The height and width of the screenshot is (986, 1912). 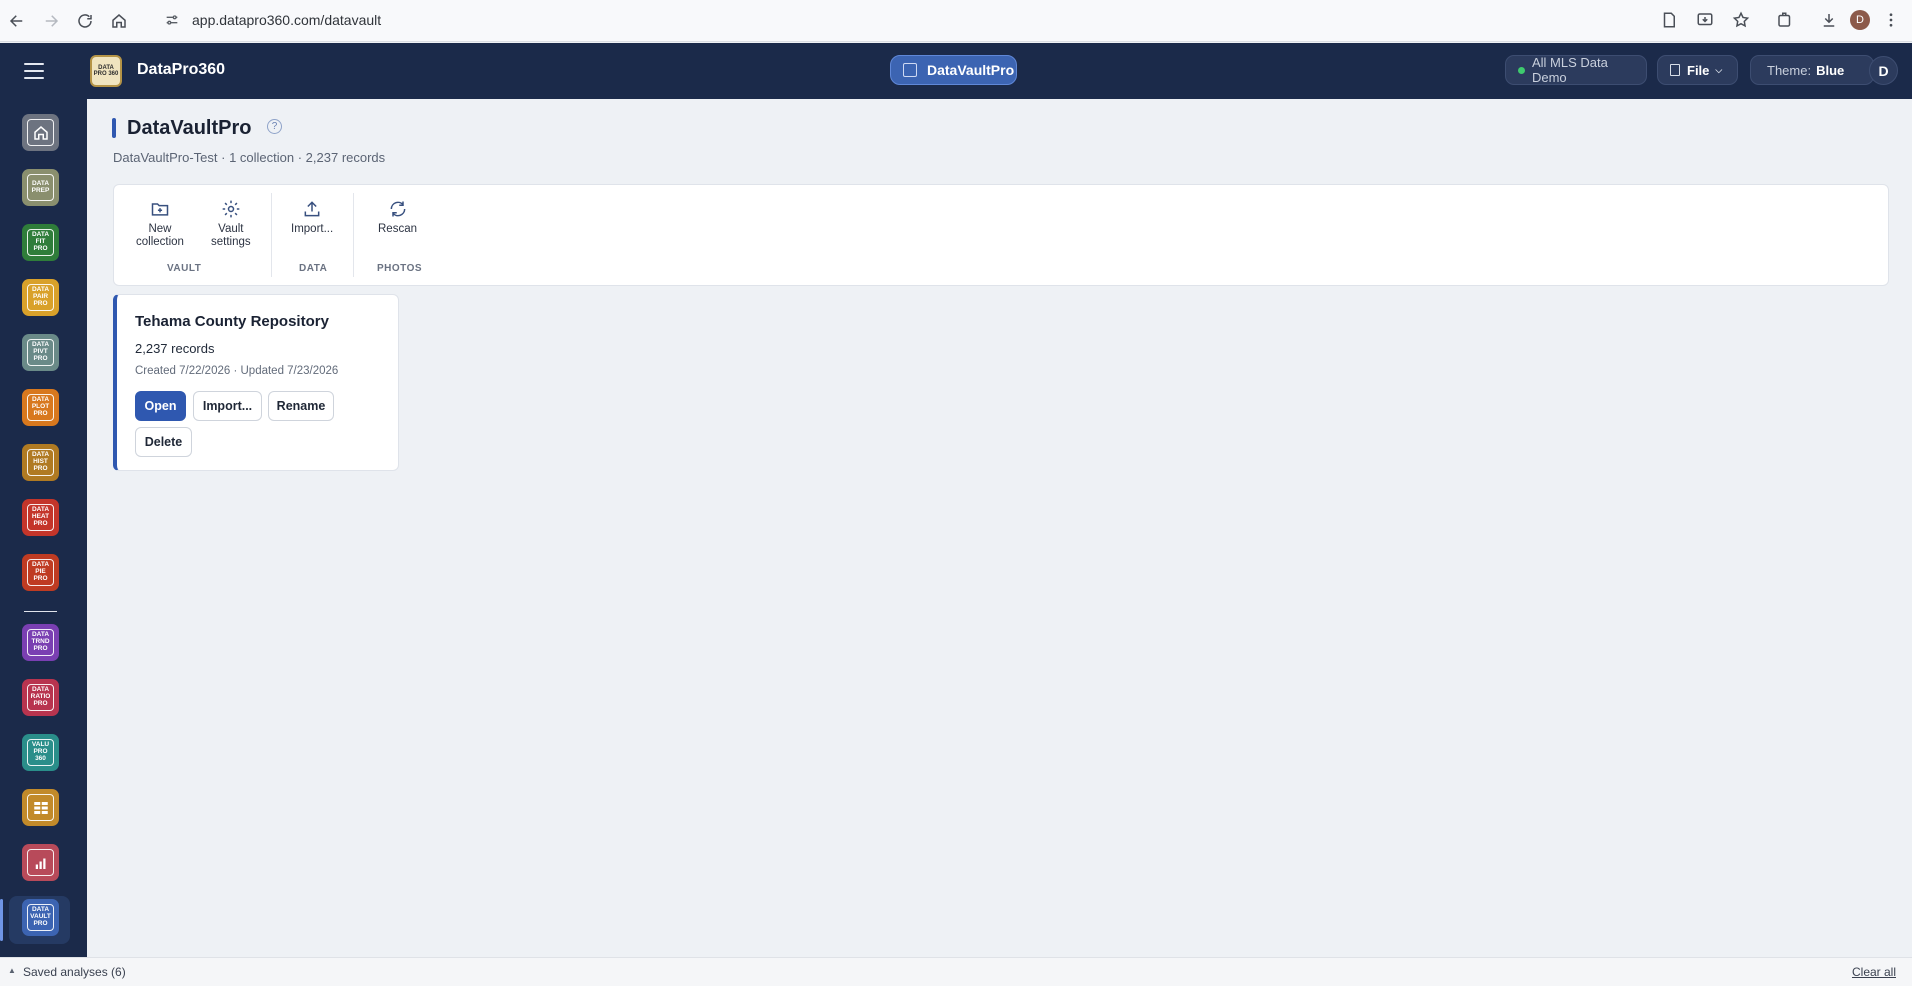 I want to click on sidebar-item-label: DATA PAIR PRO, so click(x=40, y=297).